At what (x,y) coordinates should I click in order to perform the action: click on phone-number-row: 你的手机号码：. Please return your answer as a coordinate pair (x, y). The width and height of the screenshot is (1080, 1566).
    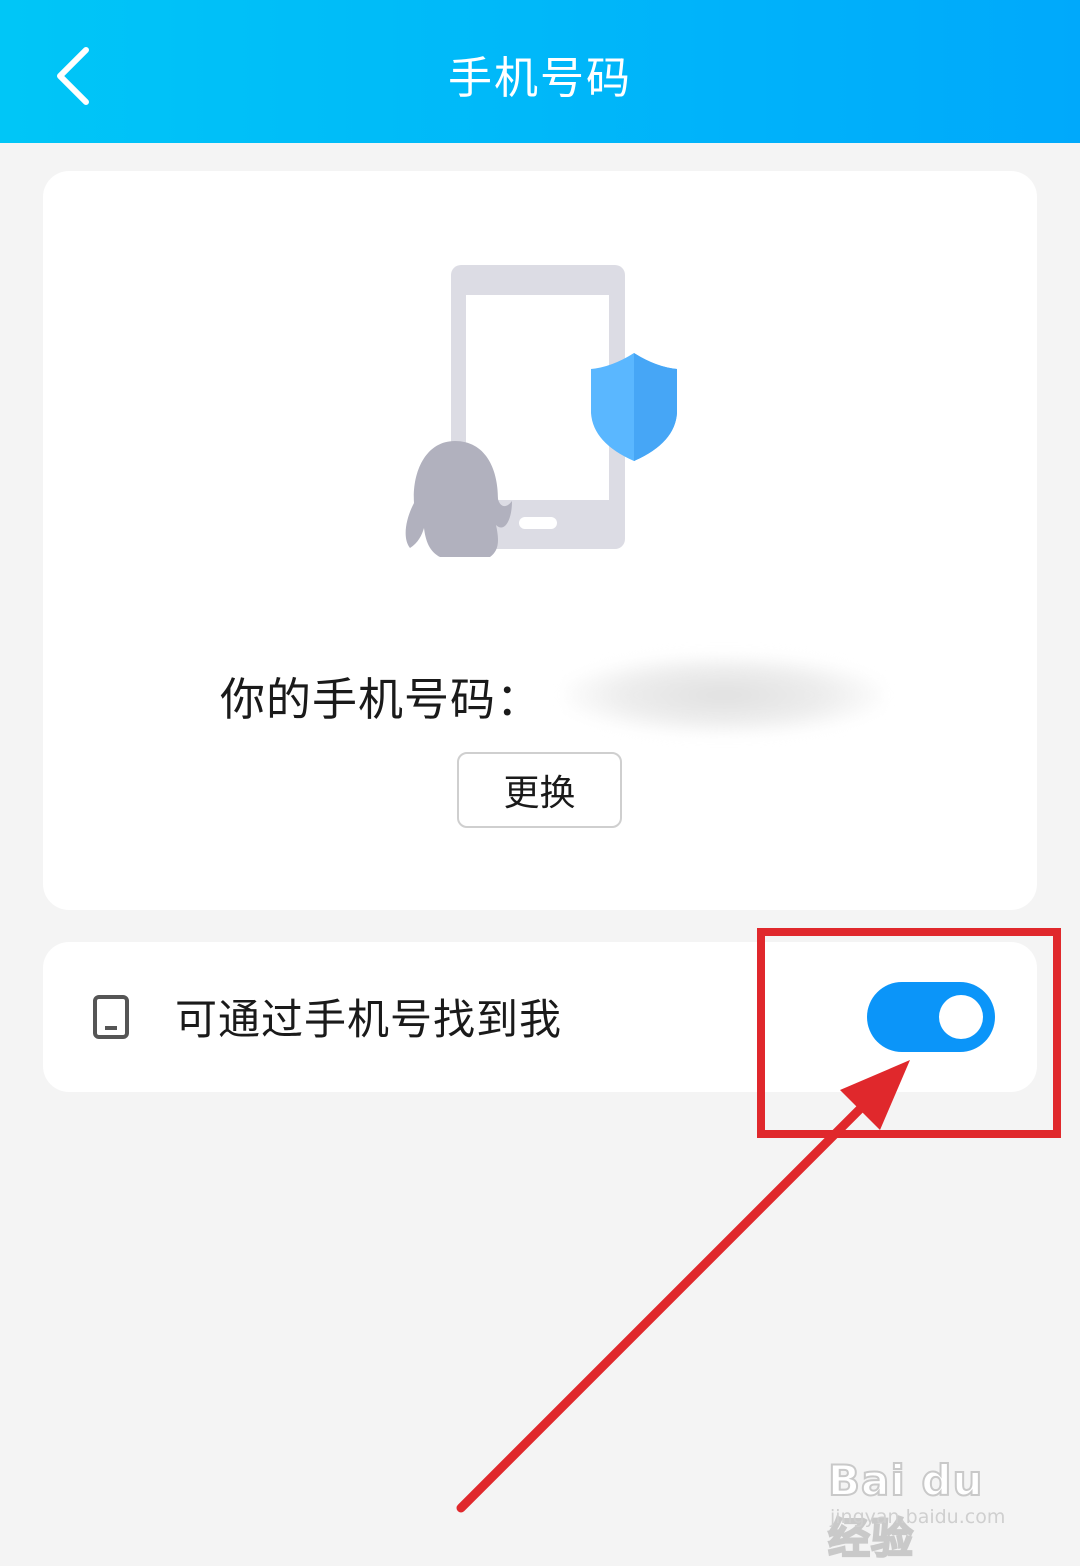
    Looking at the image, I should click on (552, 695).